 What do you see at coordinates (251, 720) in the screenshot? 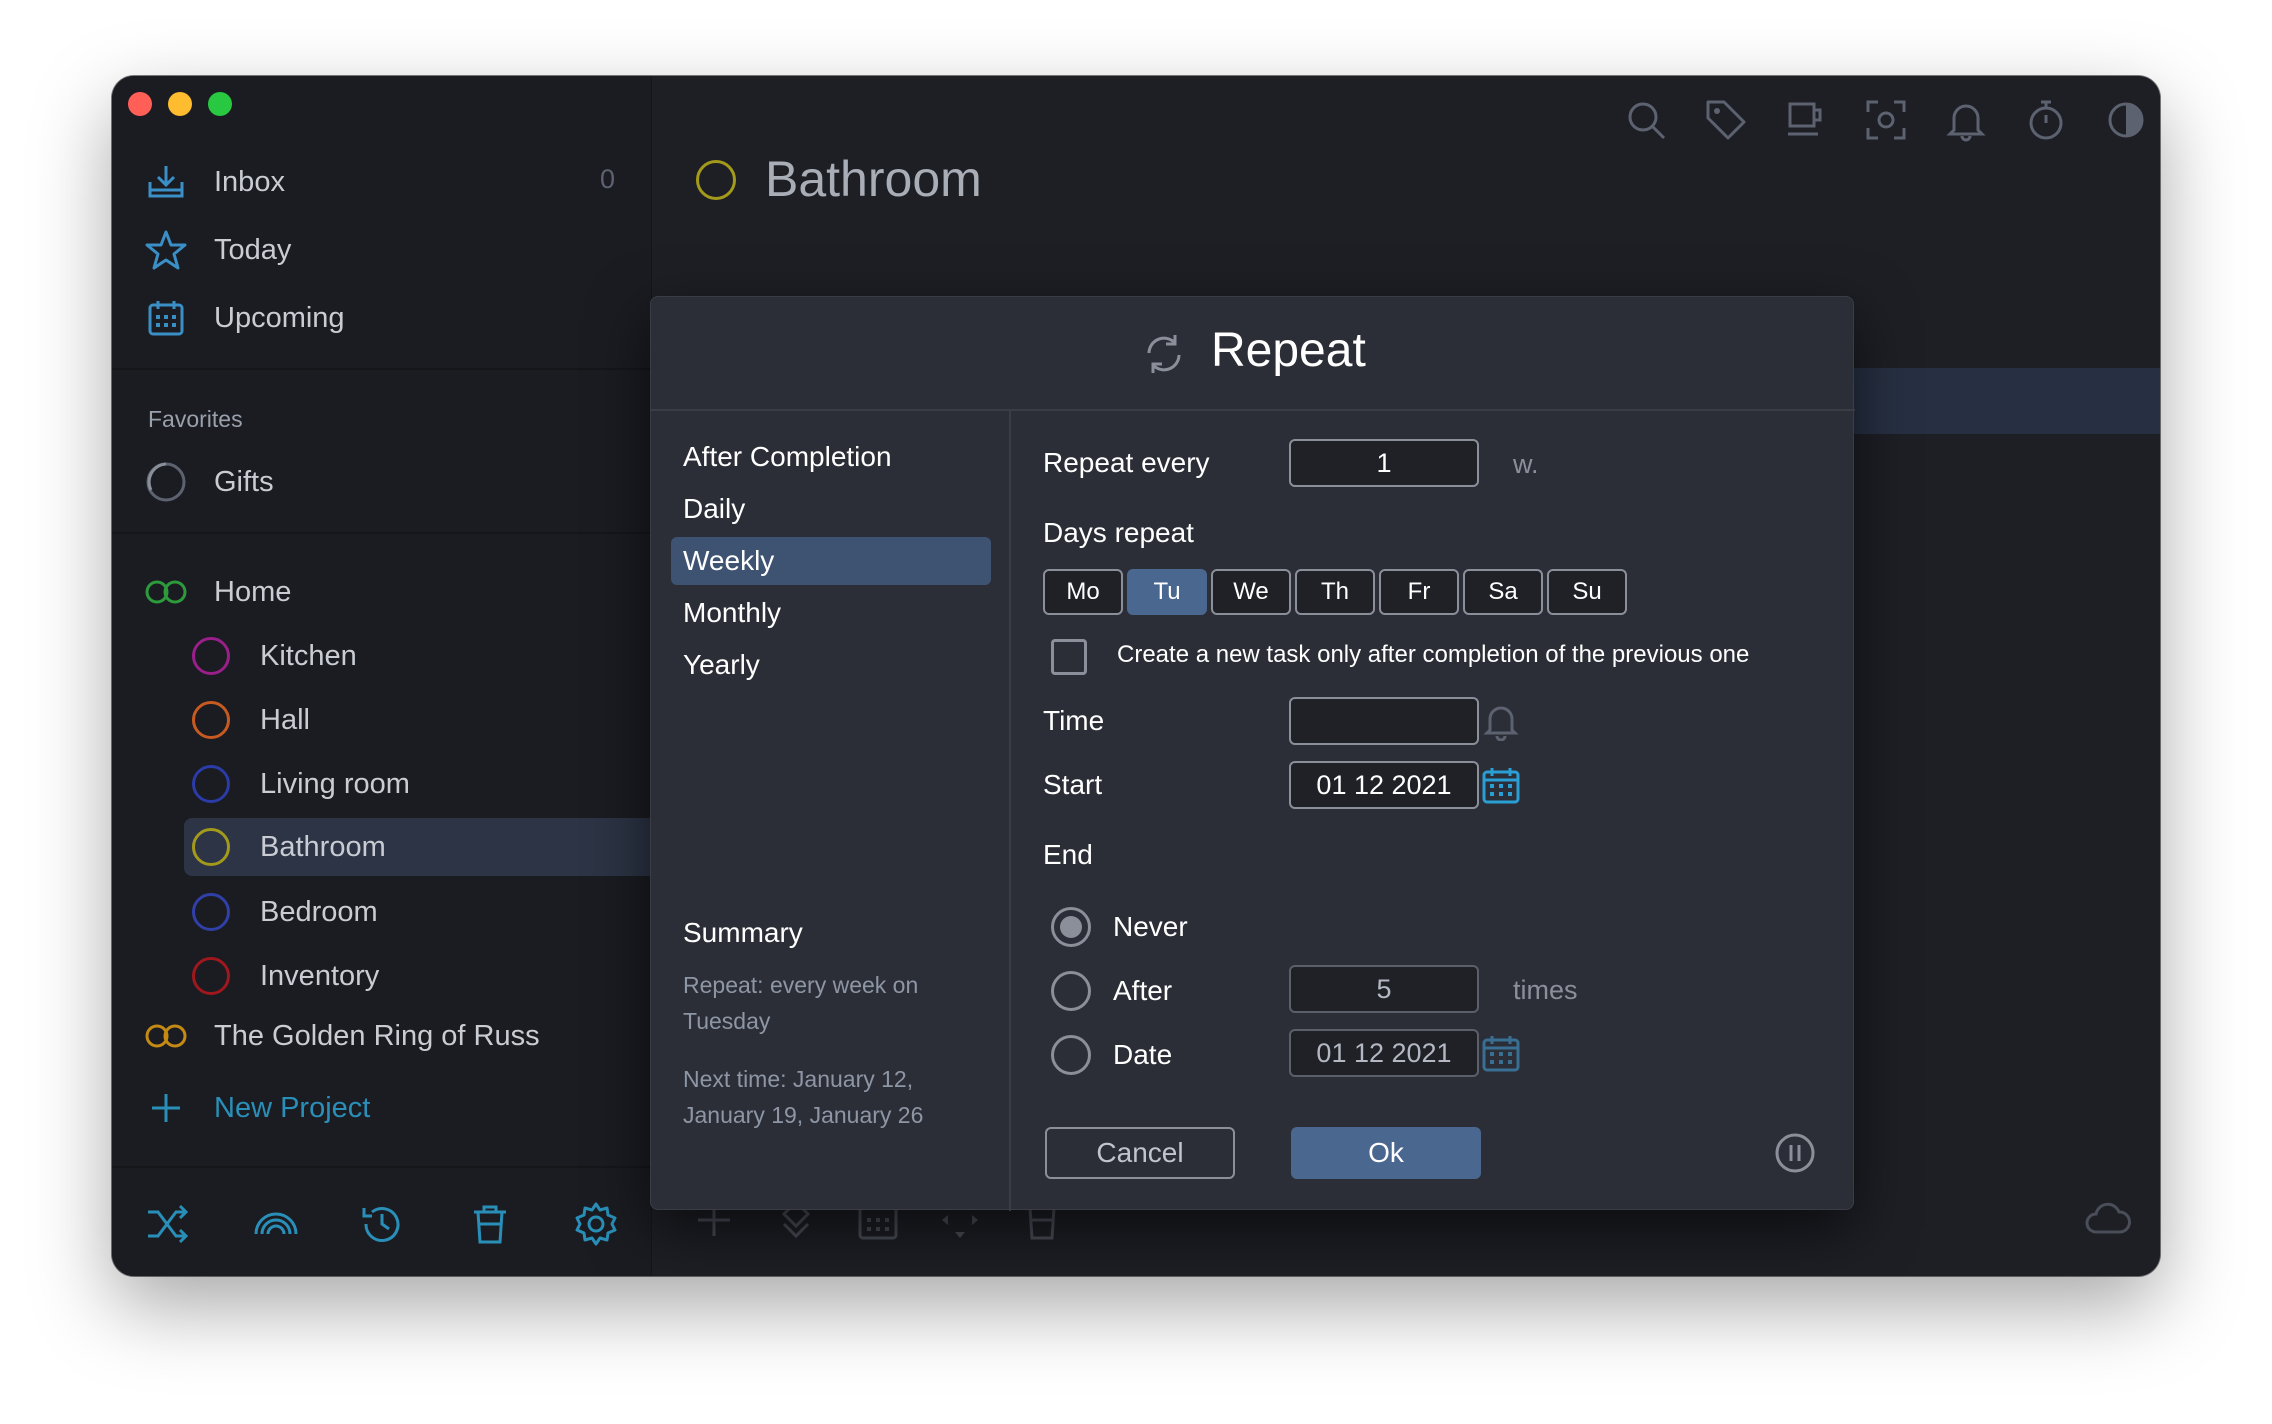
I see `project-hall: Hall` at bounding box center [251, 720].